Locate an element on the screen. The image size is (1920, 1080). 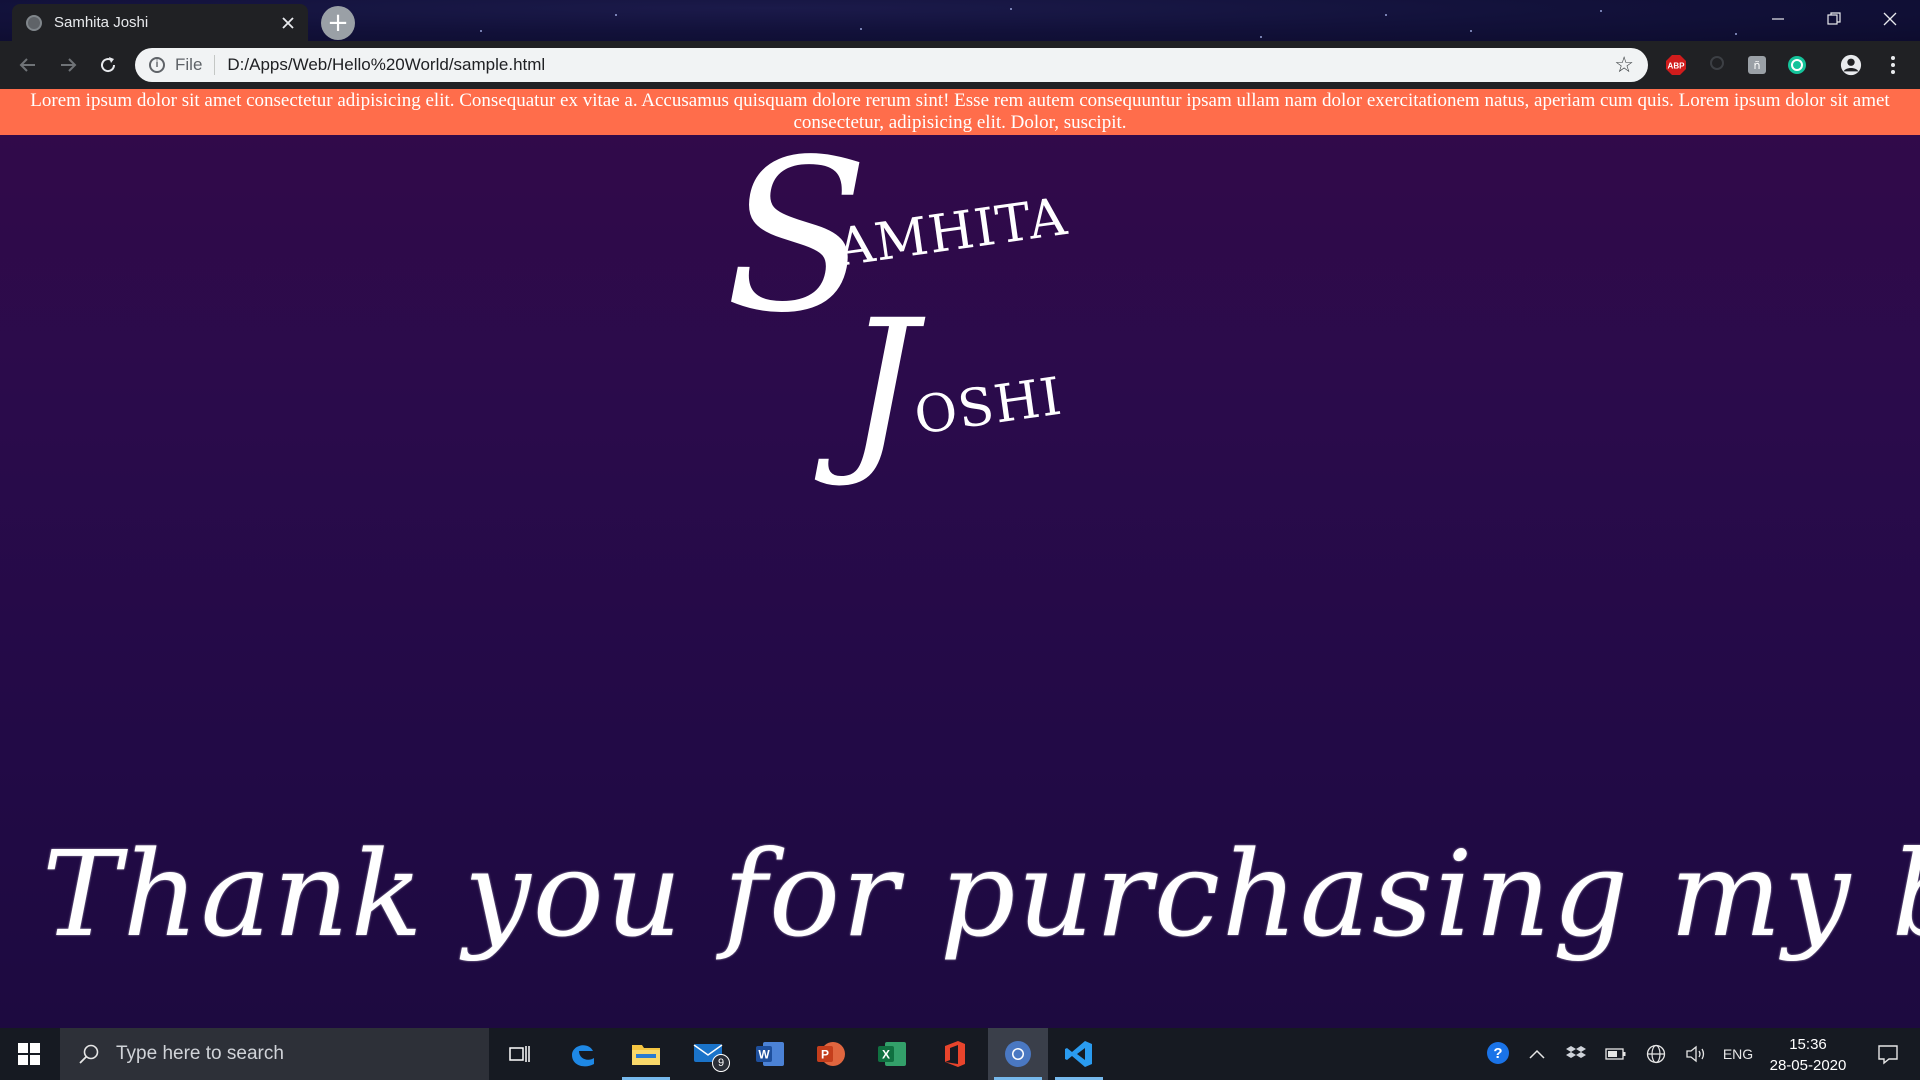
reload-button is located at coordinates (108, 65).